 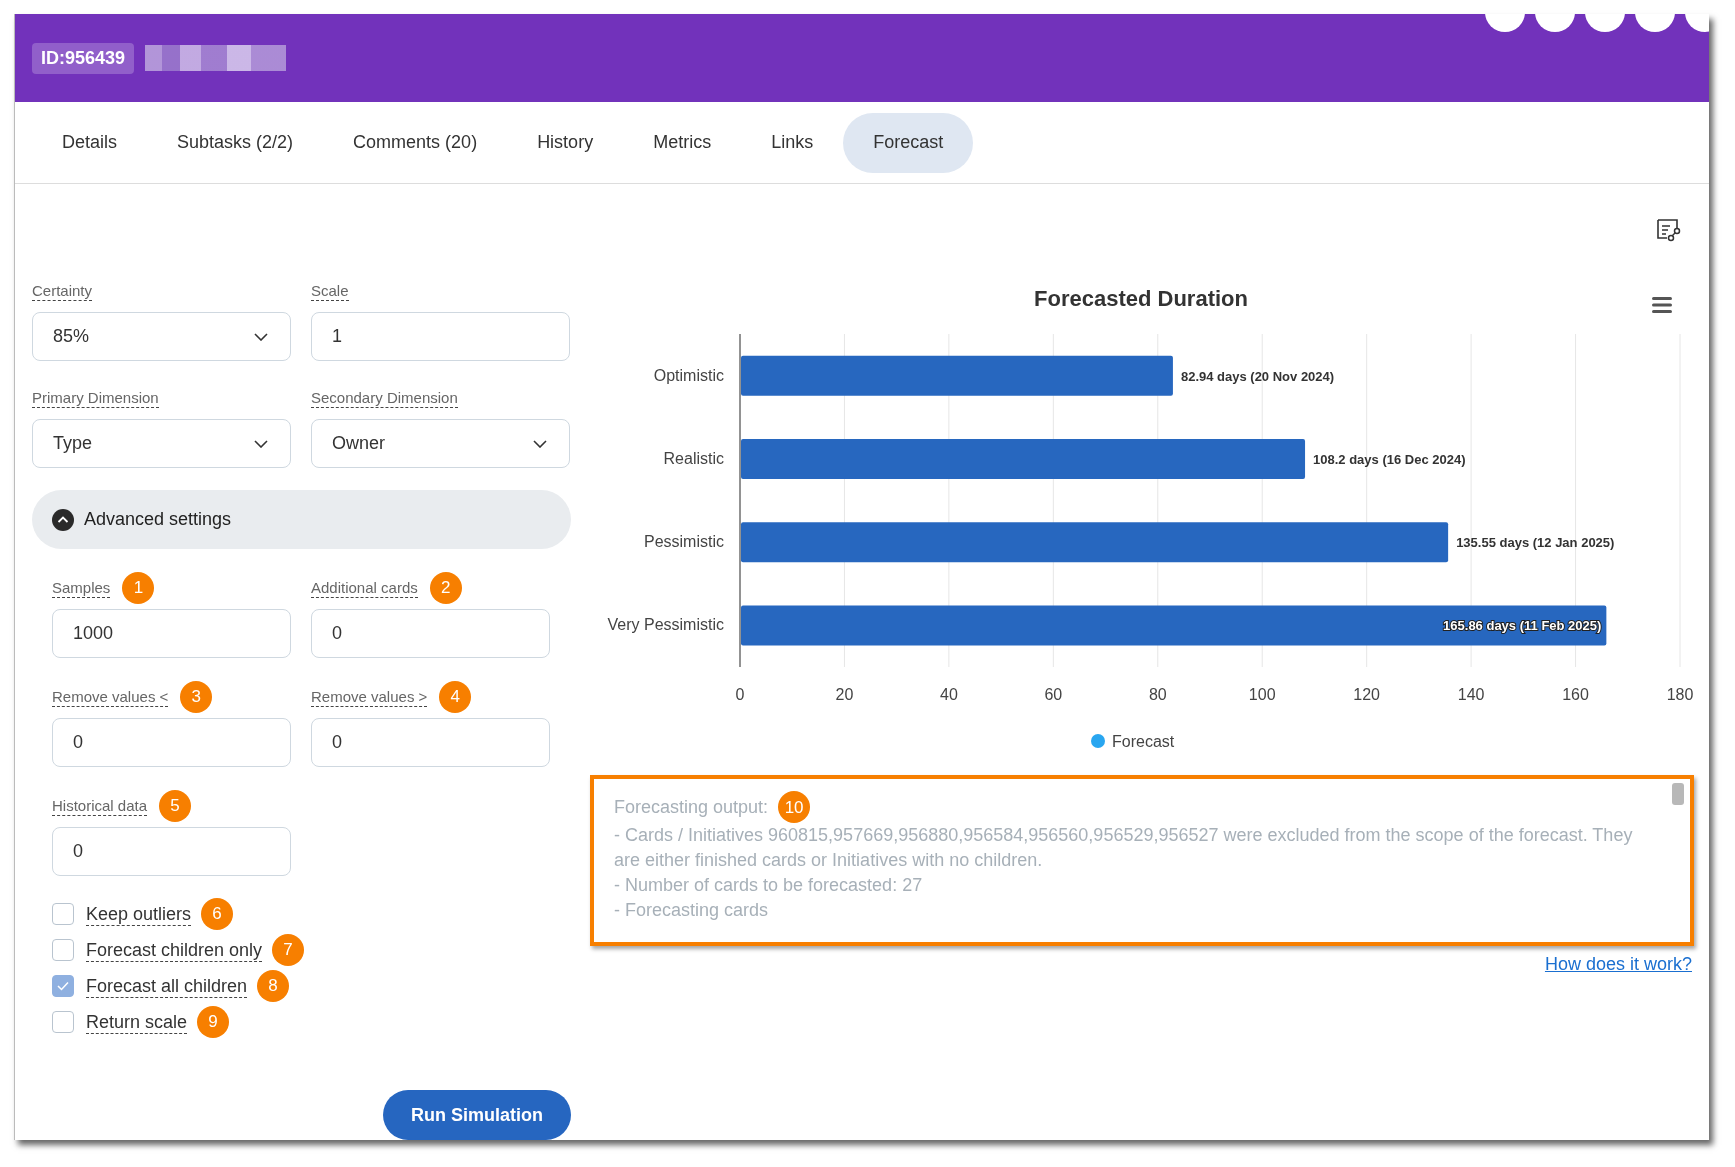 I want to click on data-label: 165.86 days (11 Feb 2025), so click(x=1522, y=626).